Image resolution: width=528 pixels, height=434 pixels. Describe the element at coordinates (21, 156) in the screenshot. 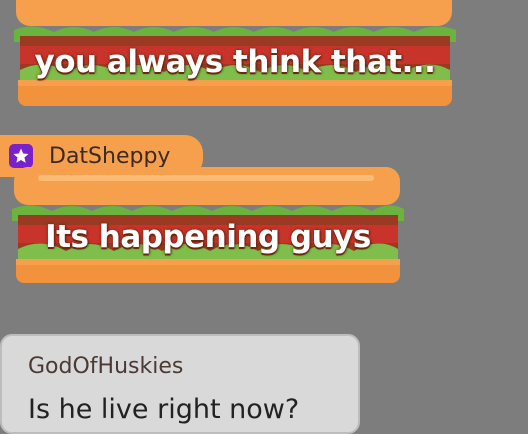

I see `star-icon` at that location.